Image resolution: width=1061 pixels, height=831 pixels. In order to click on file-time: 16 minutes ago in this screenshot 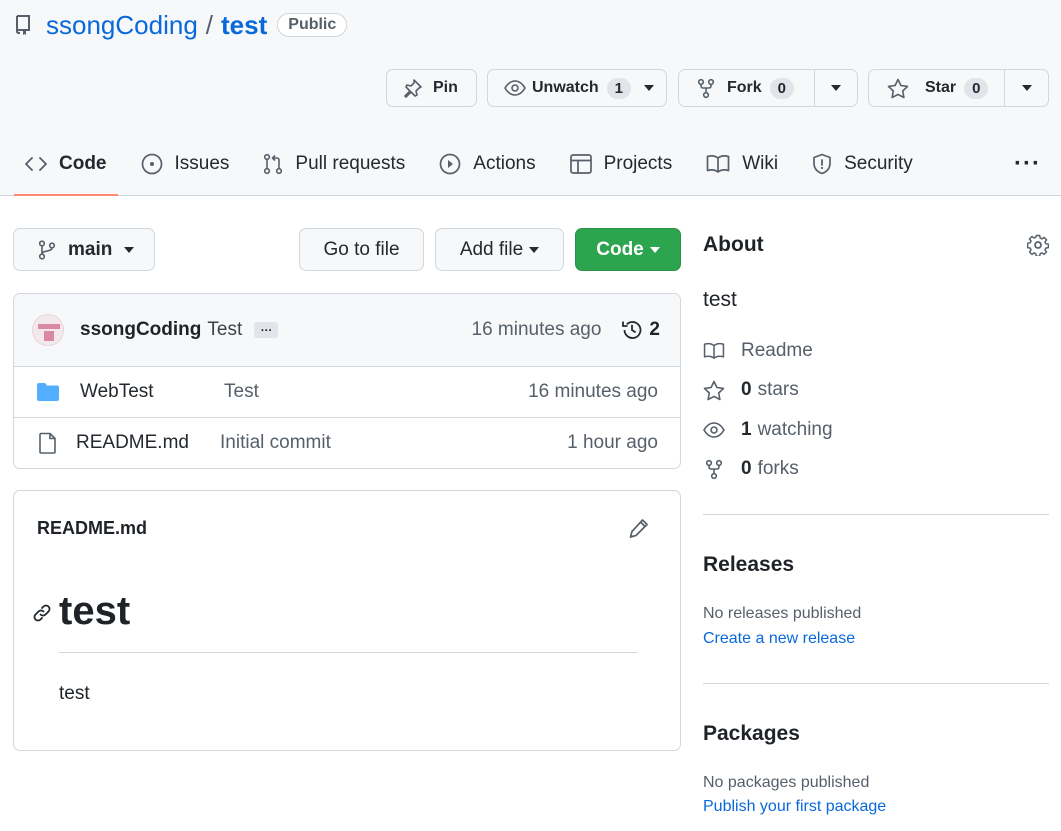, I will do `click(593, 391)`.